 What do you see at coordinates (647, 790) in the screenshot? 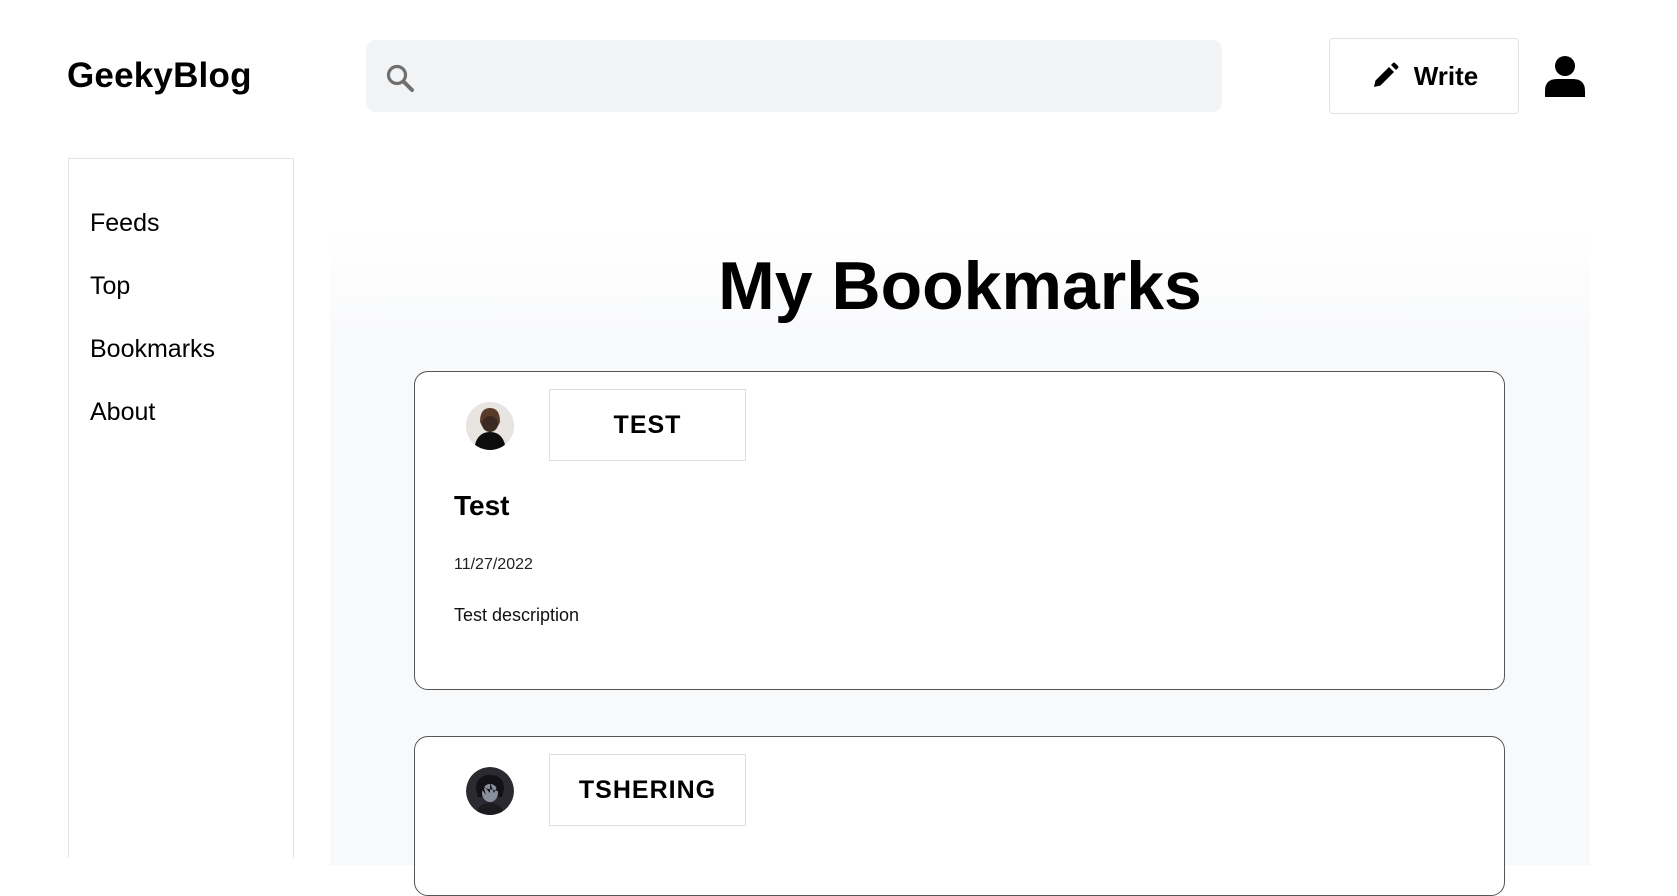
I see `author-tag: TSHERING` at bounding box center [647, 790].